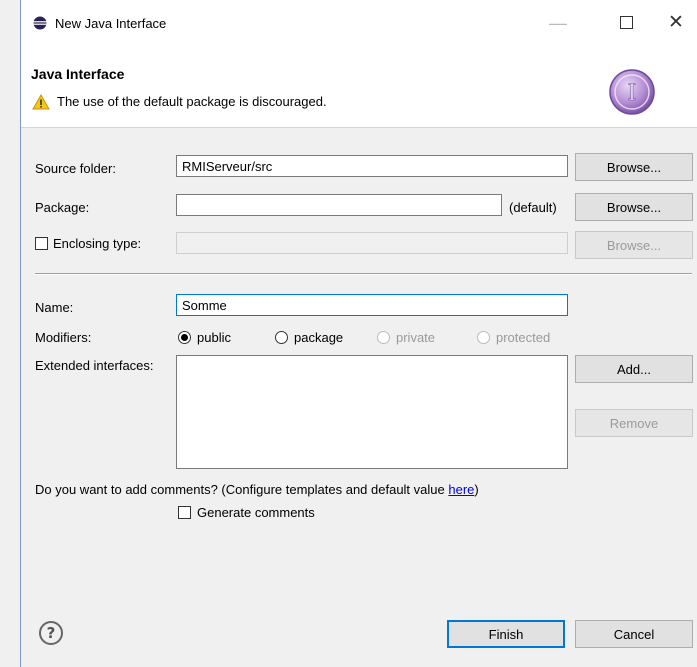 The height and width of the screenshot is (667, 697). I want to click on section-divider, so click(363, 273).